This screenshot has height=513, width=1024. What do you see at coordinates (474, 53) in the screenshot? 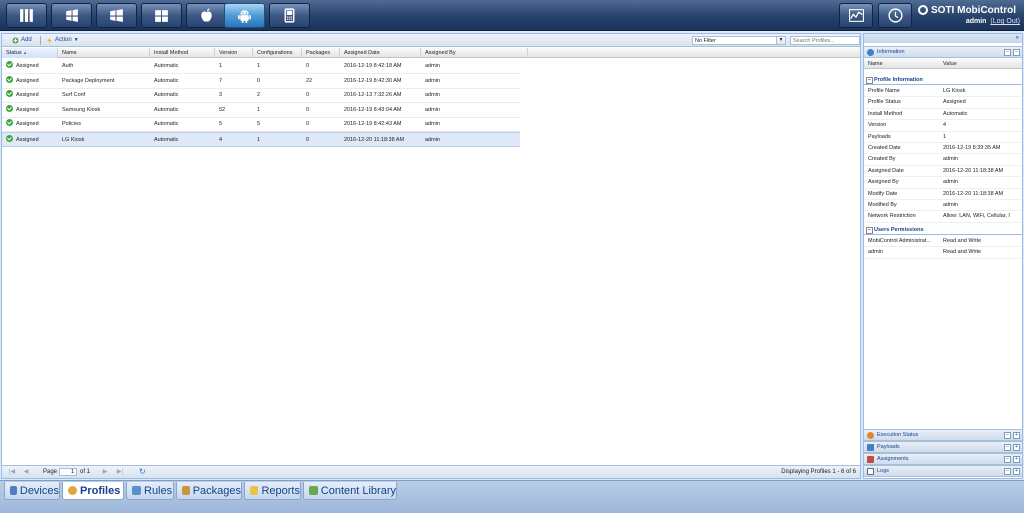
I see `column-header-assigned-by: Assigned By` at bounding box center [474, 53].